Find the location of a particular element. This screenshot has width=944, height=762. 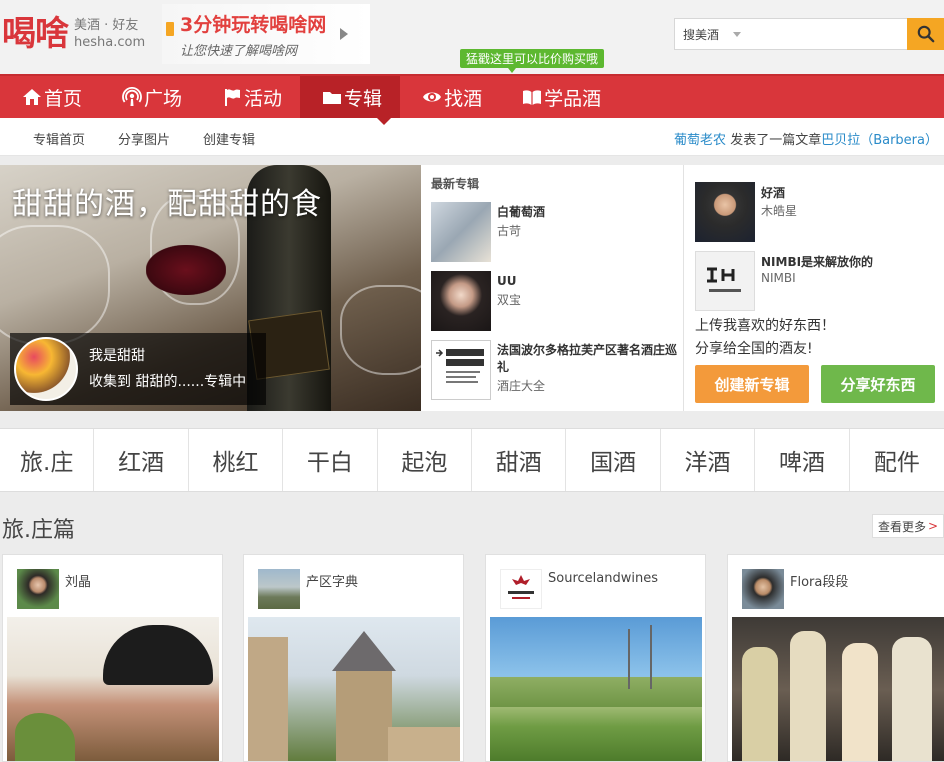

album-card: Flora段段 is located at coordinates (835, 658).